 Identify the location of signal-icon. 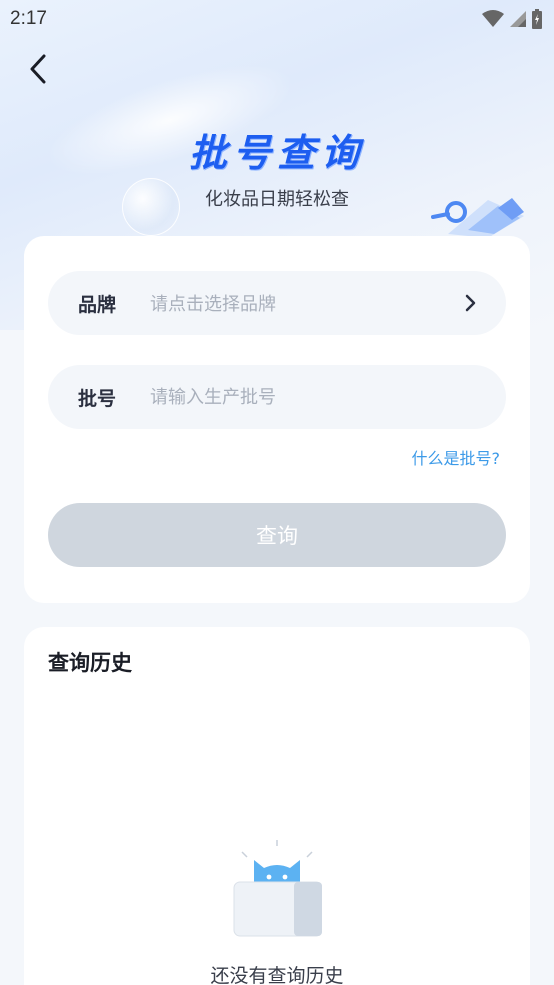
(518, 19).